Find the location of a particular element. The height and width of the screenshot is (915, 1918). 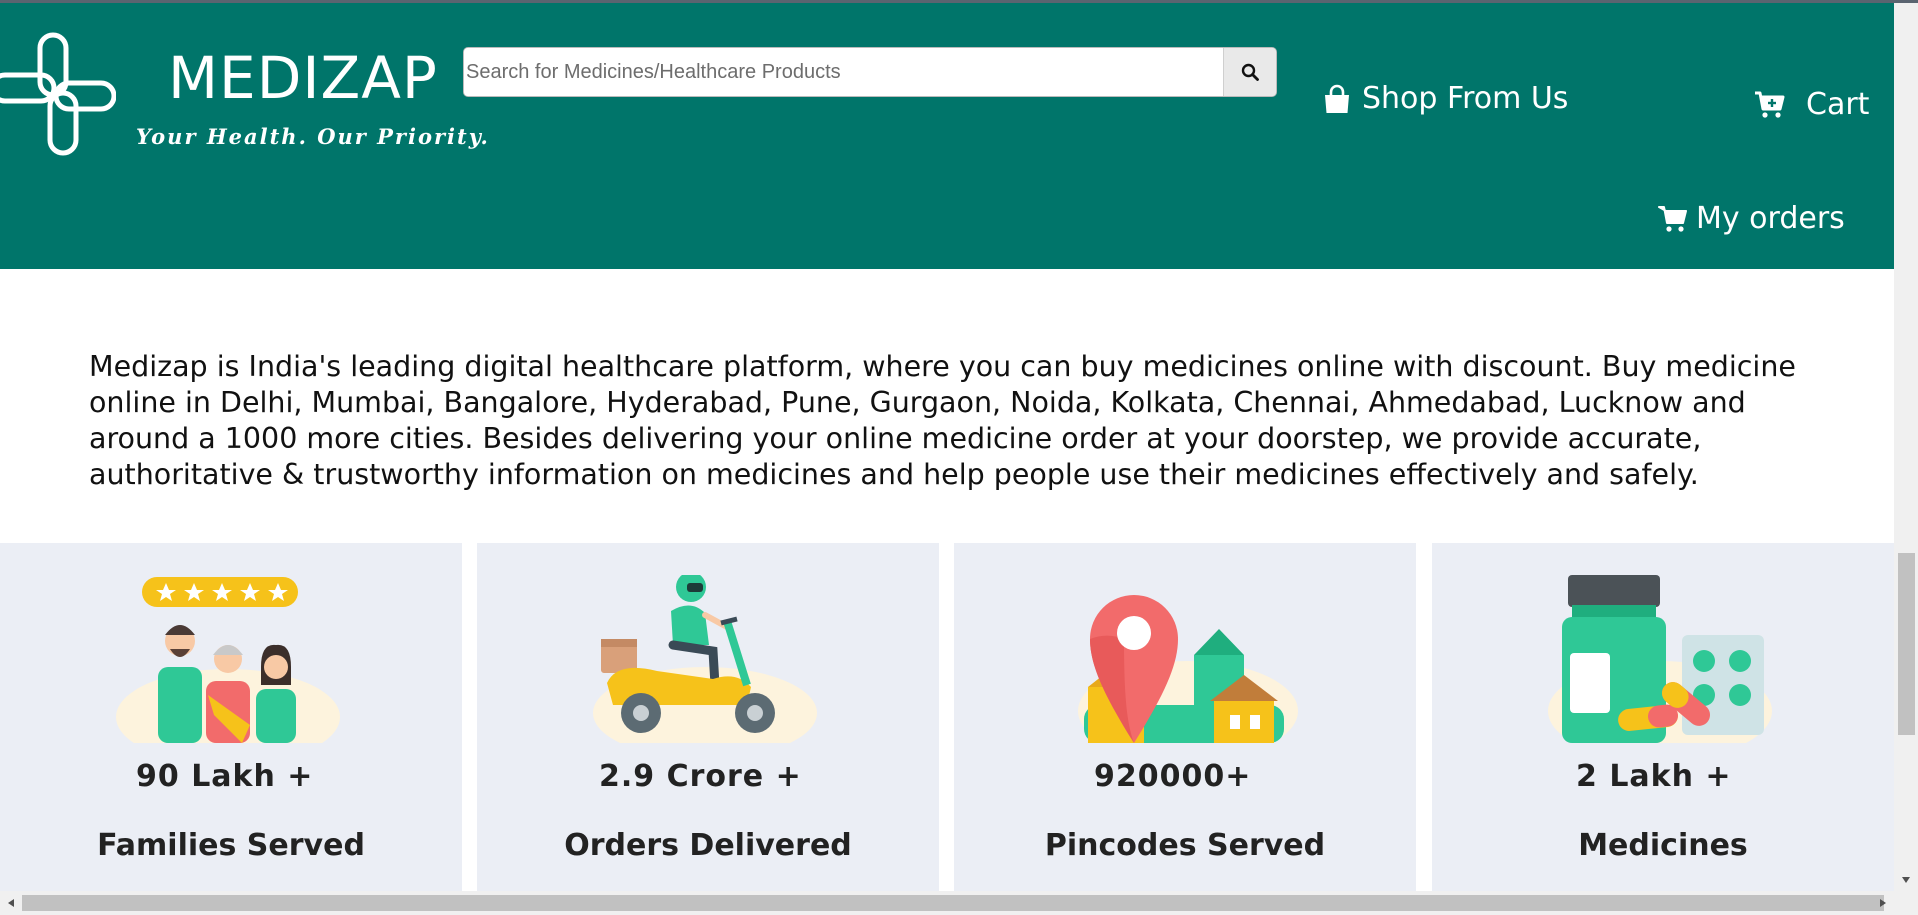

stat-value: 920000+ is located at coordinates (1173, 776).